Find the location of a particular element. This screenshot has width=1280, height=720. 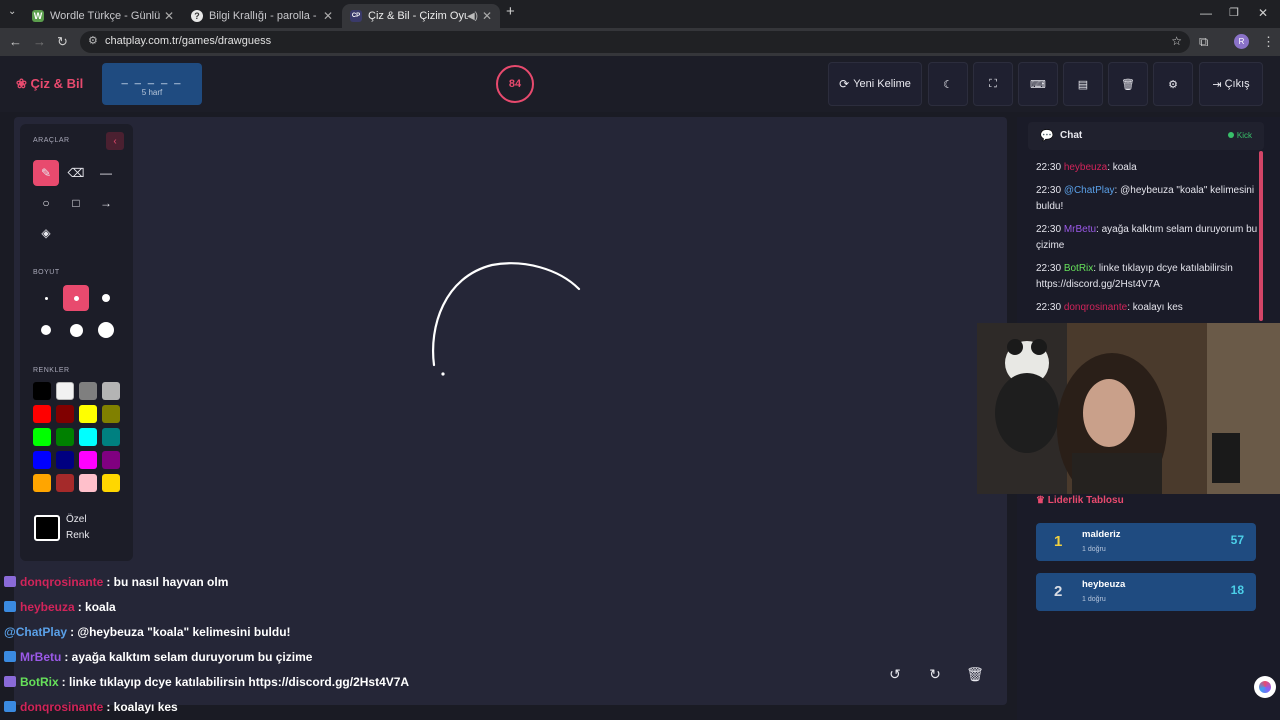

extensions-icon: ⧉ is located at coordinates (1203, 42).